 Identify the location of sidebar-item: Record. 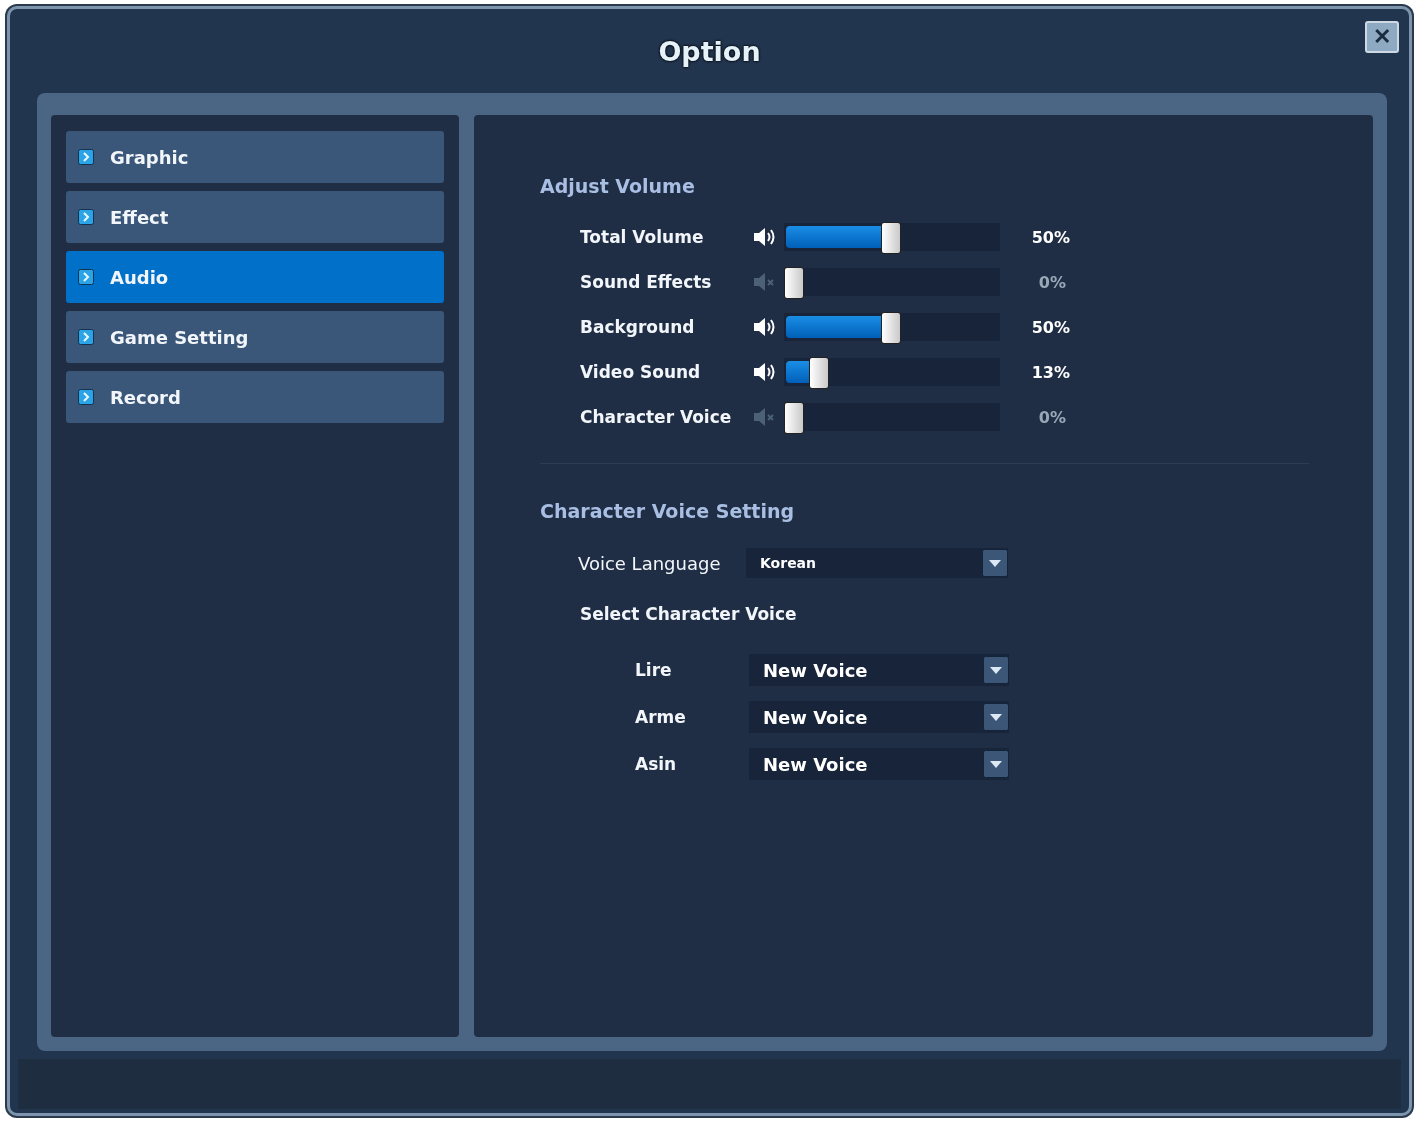
(255, 397).